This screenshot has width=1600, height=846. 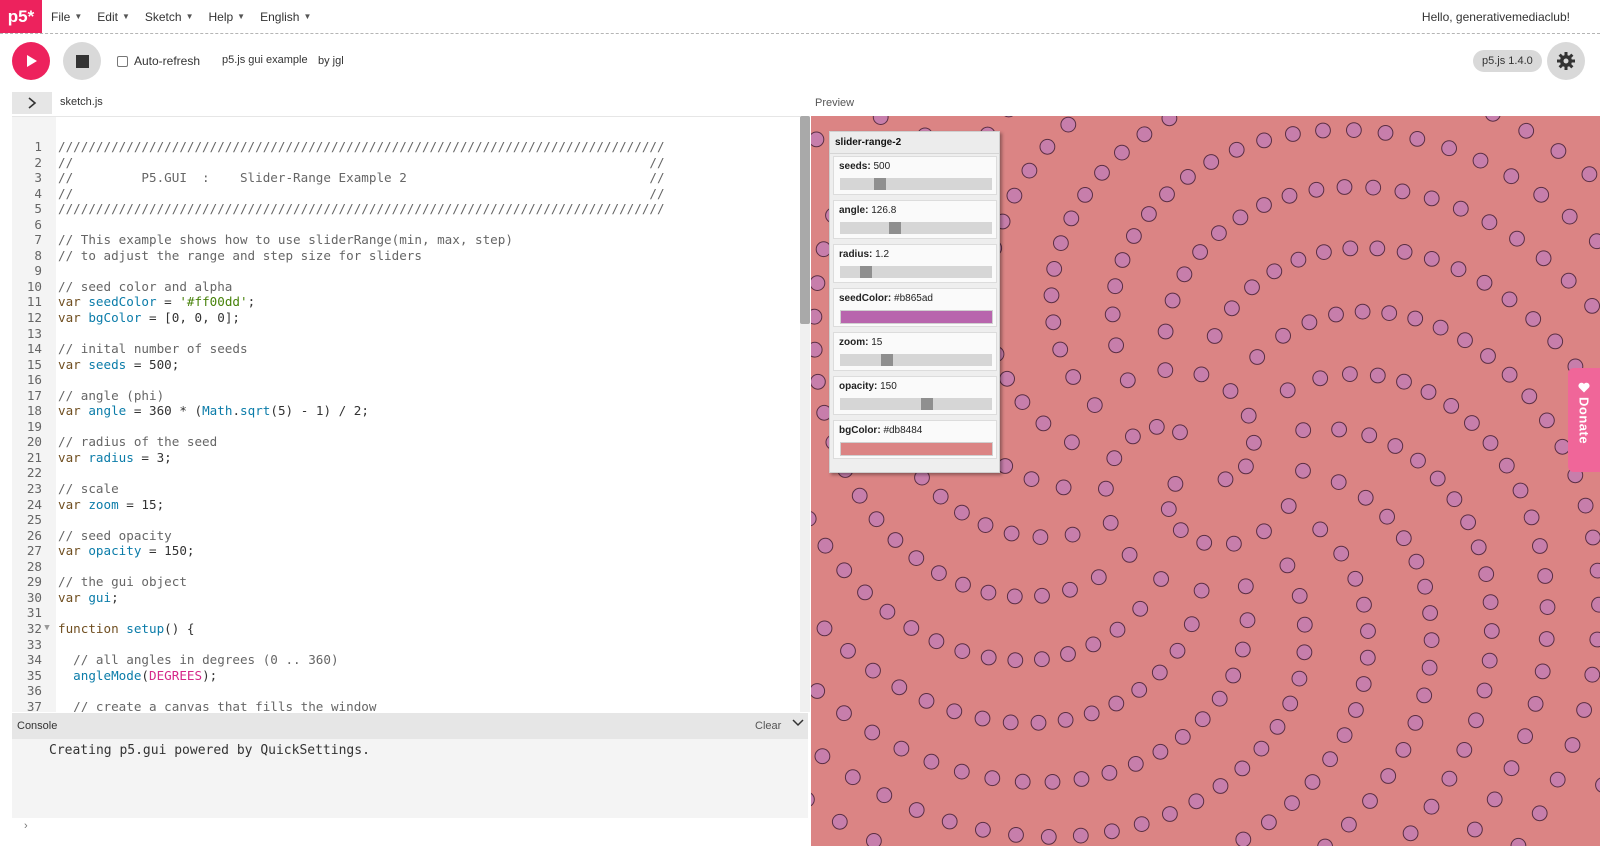 I want to click on code-text: var bgColor = [0, 0, 0];, so click(x=146, y=318).